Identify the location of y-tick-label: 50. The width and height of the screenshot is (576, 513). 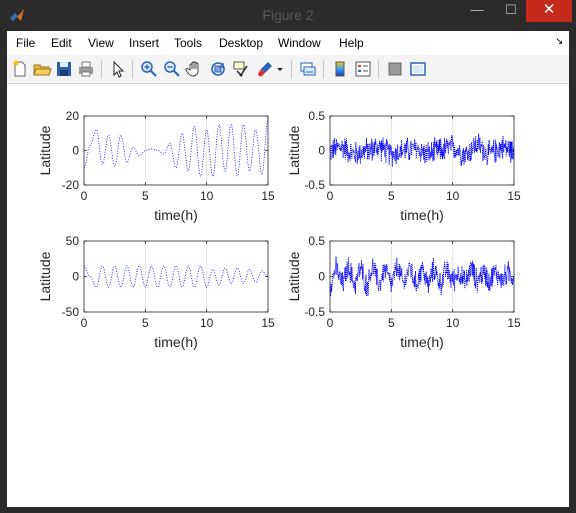
(73, 241).